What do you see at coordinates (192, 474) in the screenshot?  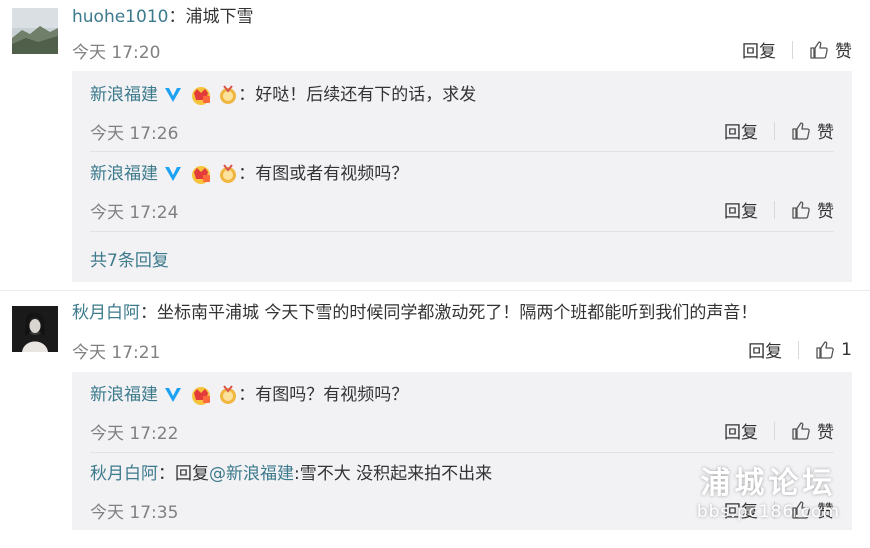 I see `reply-prefix: 回复` at bounding box center [192, 474].